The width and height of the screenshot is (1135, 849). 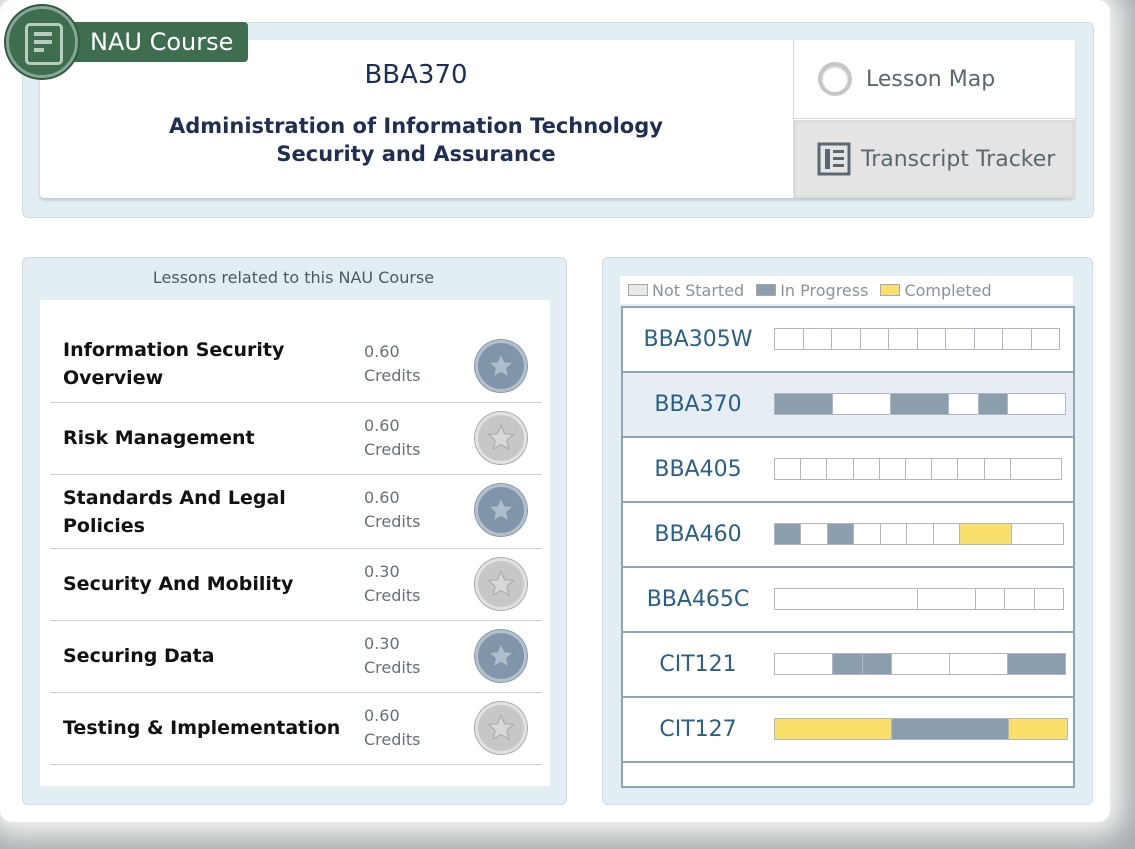 I want to click on legend-not-started: Not Started, so click(x=686, y=290).